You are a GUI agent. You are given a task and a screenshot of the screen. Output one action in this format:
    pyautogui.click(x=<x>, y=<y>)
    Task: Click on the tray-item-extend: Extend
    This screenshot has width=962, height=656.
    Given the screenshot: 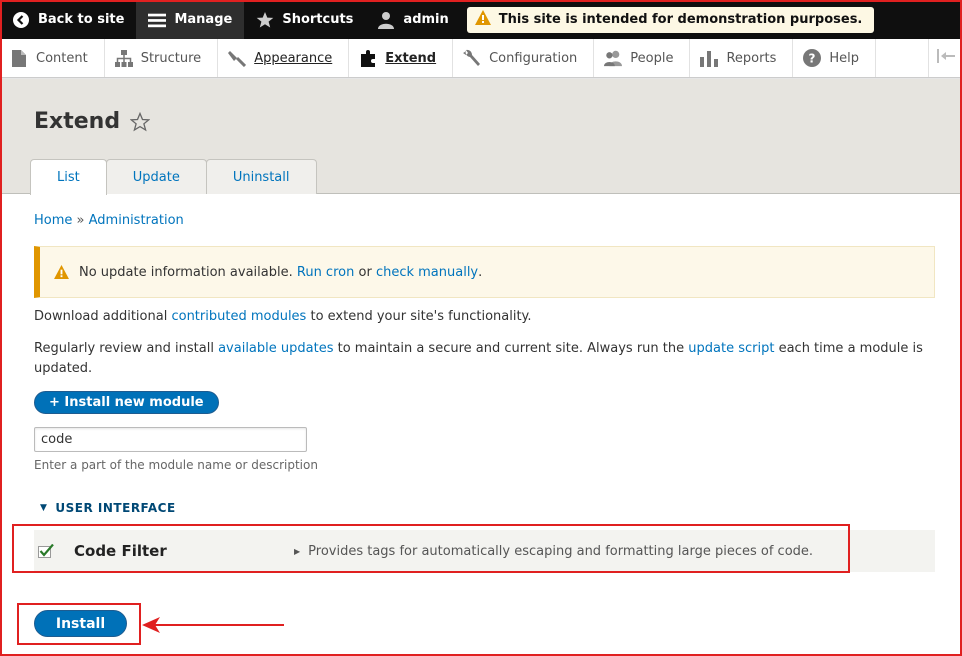 What is the action you would take?
    pyautogui.click(x=401, y=58)
    